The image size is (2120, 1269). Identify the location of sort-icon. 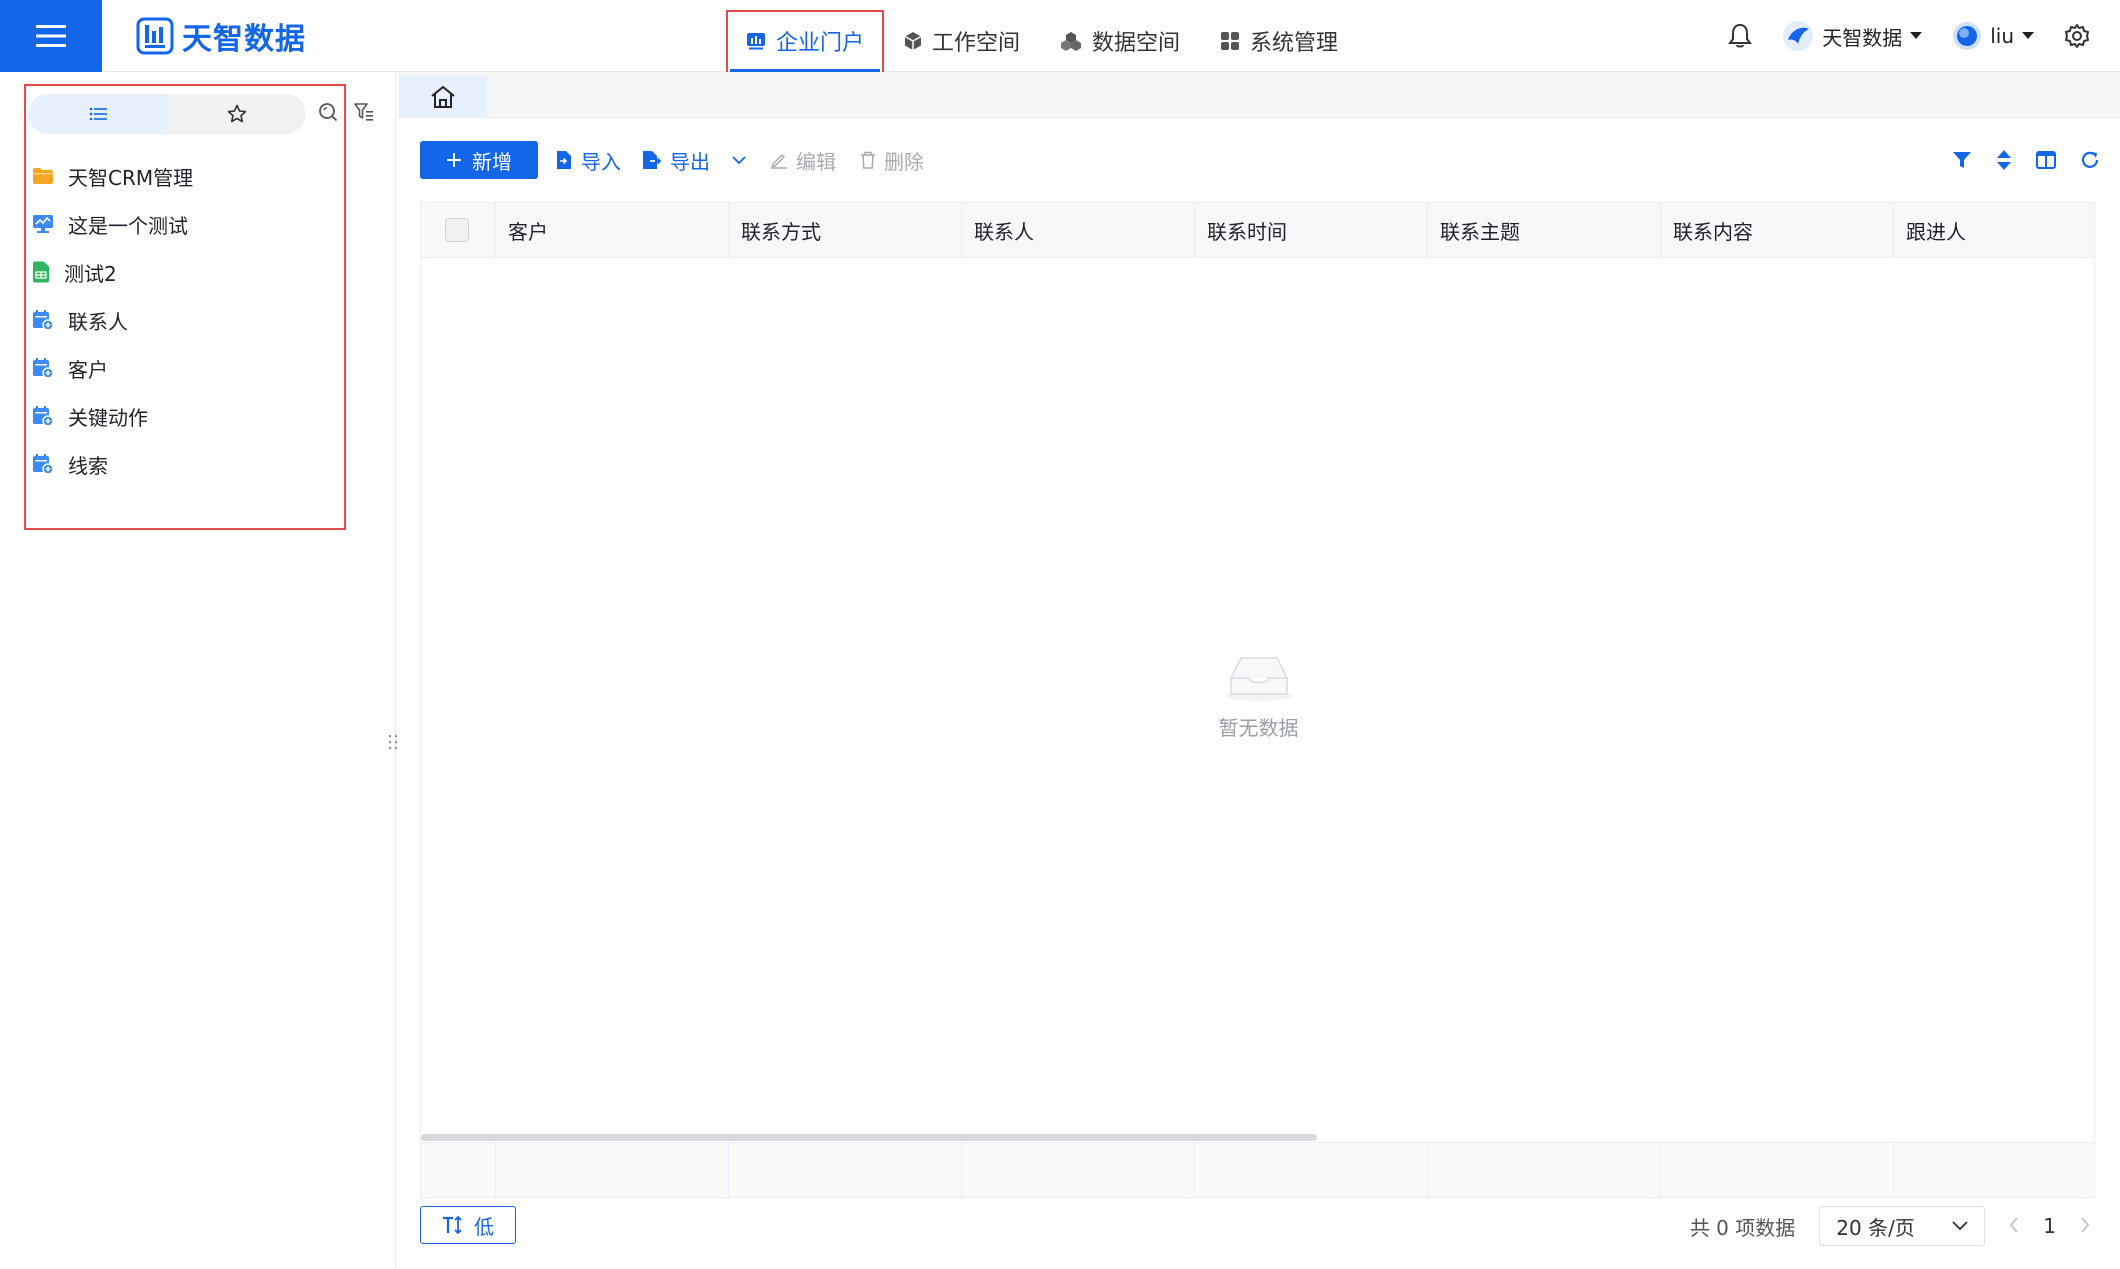
(2004, 160).